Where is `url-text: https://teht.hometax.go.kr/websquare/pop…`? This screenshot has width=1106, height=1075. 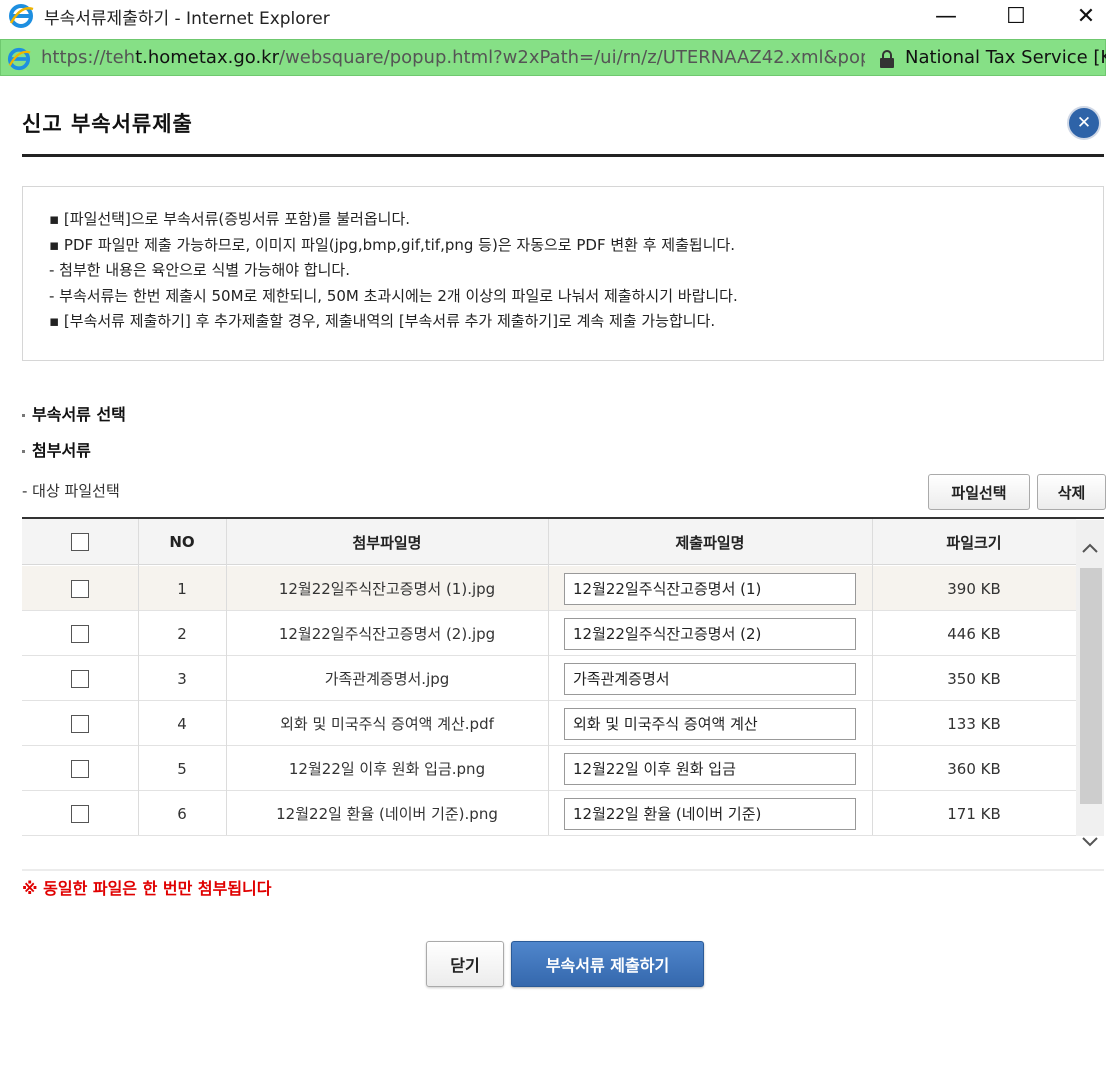 url-text: https://teht.hometax.go.kr/websquare/pop… is located at coordinates (453, 57).